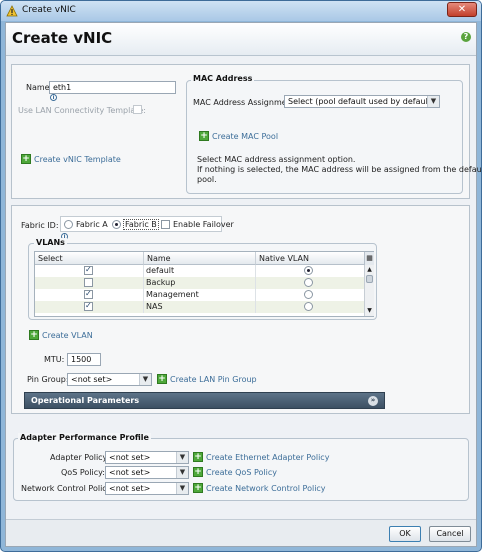 The width and height of the screenshot is (482, 552). Describe the element at coordinates (198, 488) in the screenshot. I see `create-network-control-policy-plus-icon: +` at that location.